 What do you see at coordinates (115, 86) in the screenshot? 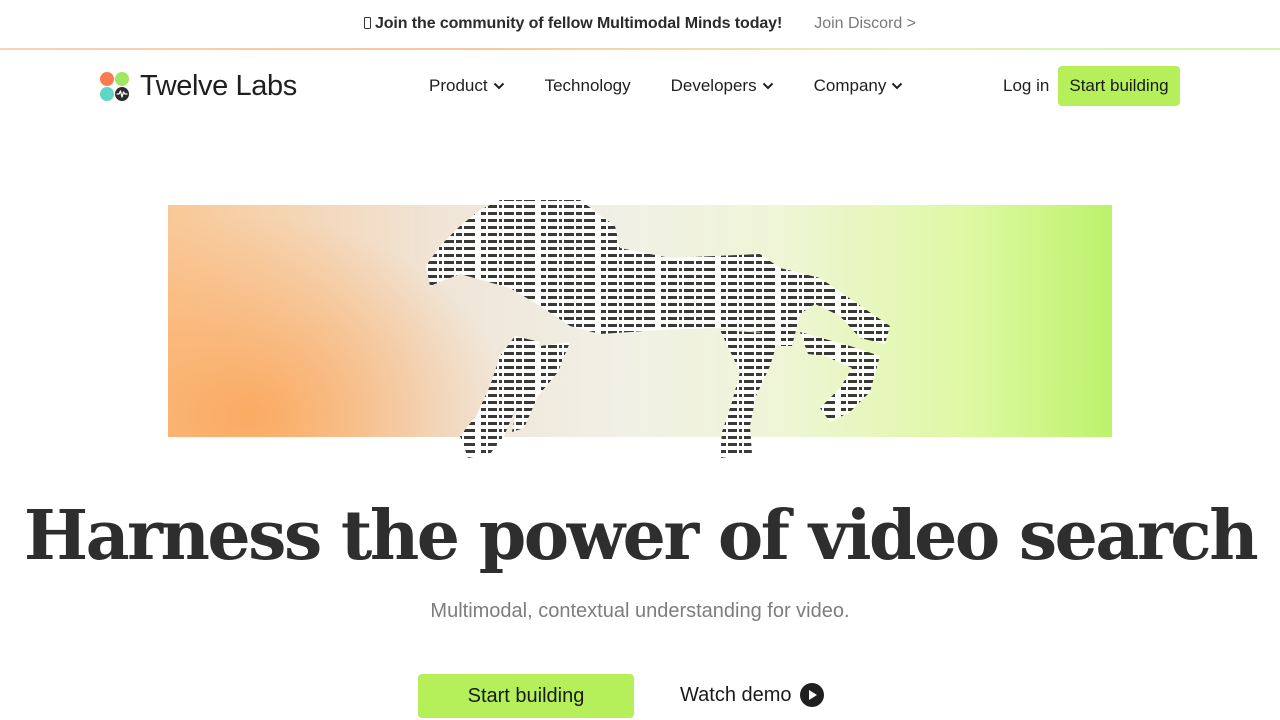
I see `logo-mark-icon` at bounding box center [115, 86].